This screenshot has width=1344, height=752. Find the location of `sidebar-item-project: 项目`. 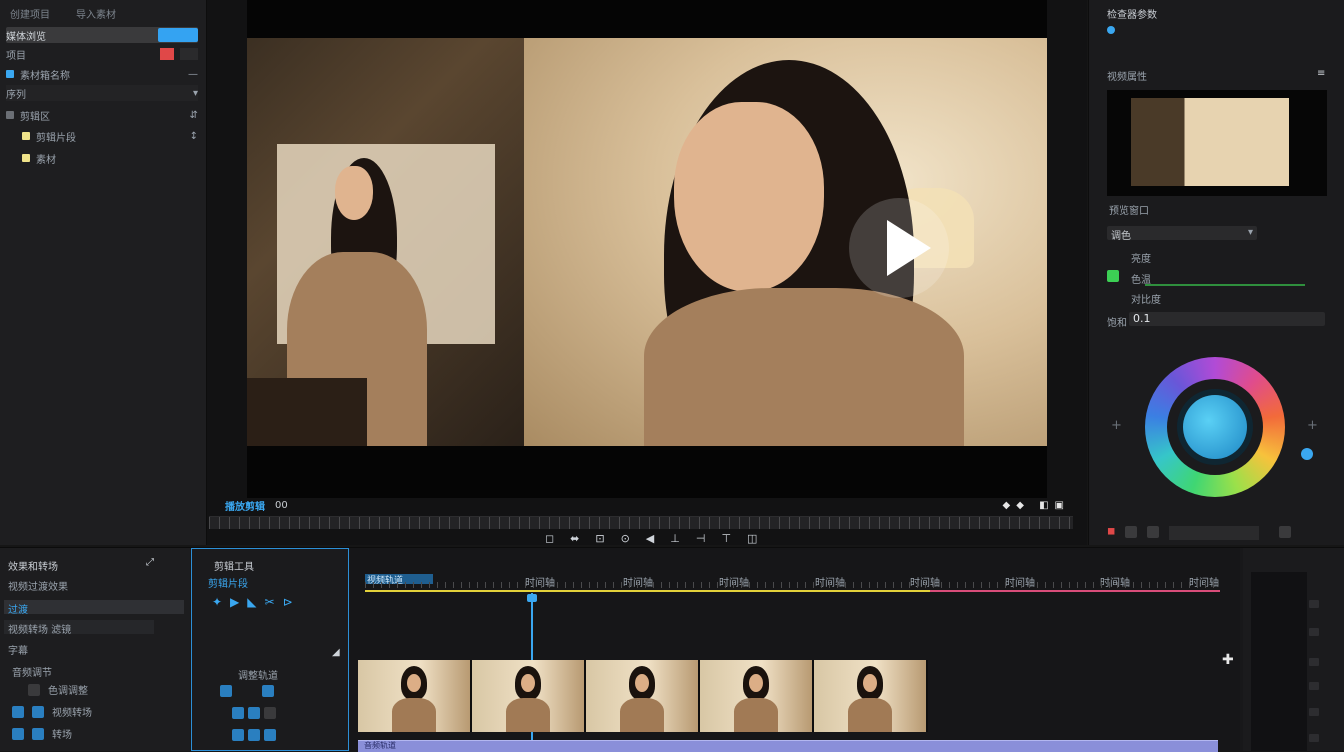

sidebar-item-project: 项目 is located at coordinates (102, 54).